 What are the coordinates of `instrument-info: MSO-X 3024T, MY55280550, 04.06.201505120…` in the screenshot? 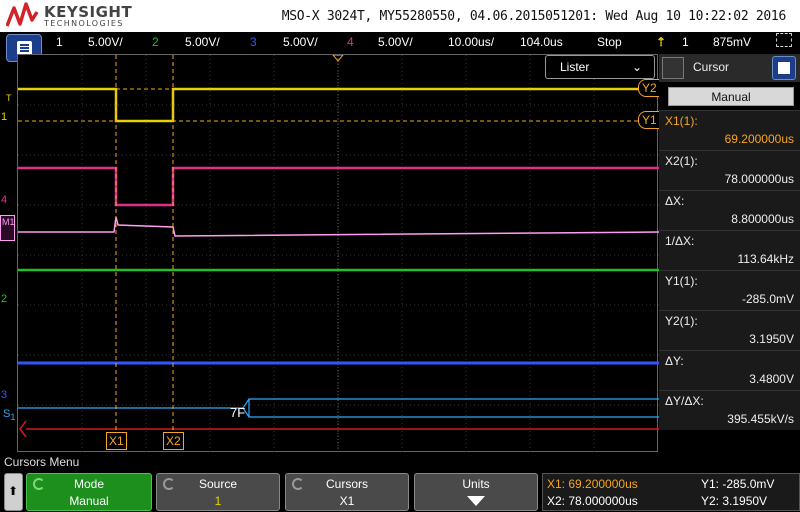 It's located at (534, 16).